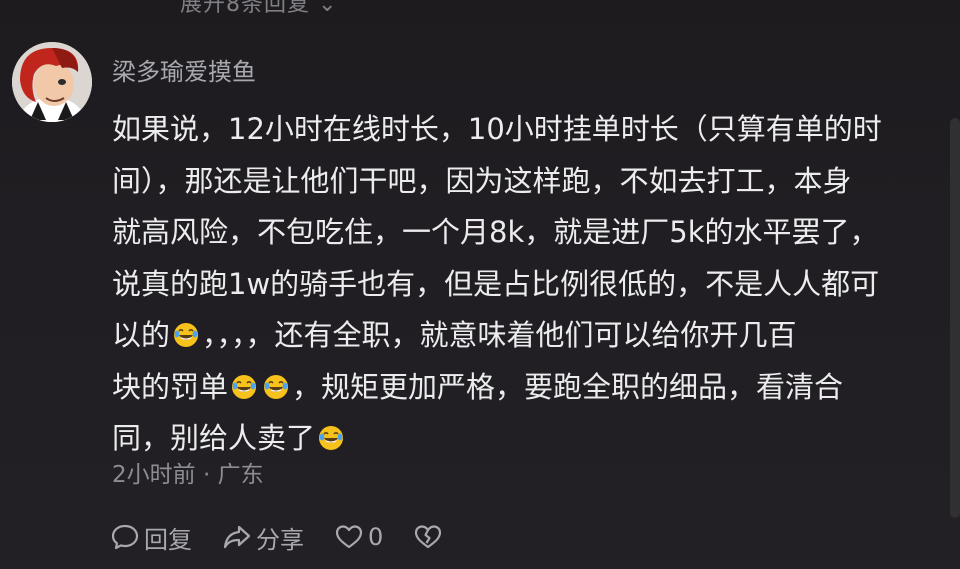 The height and width of the screenshot is (569, 960). I want to click on comment-line: 以的 ，，，，还有全职，就意味着他们可以给你开几百, so click(522, 336).